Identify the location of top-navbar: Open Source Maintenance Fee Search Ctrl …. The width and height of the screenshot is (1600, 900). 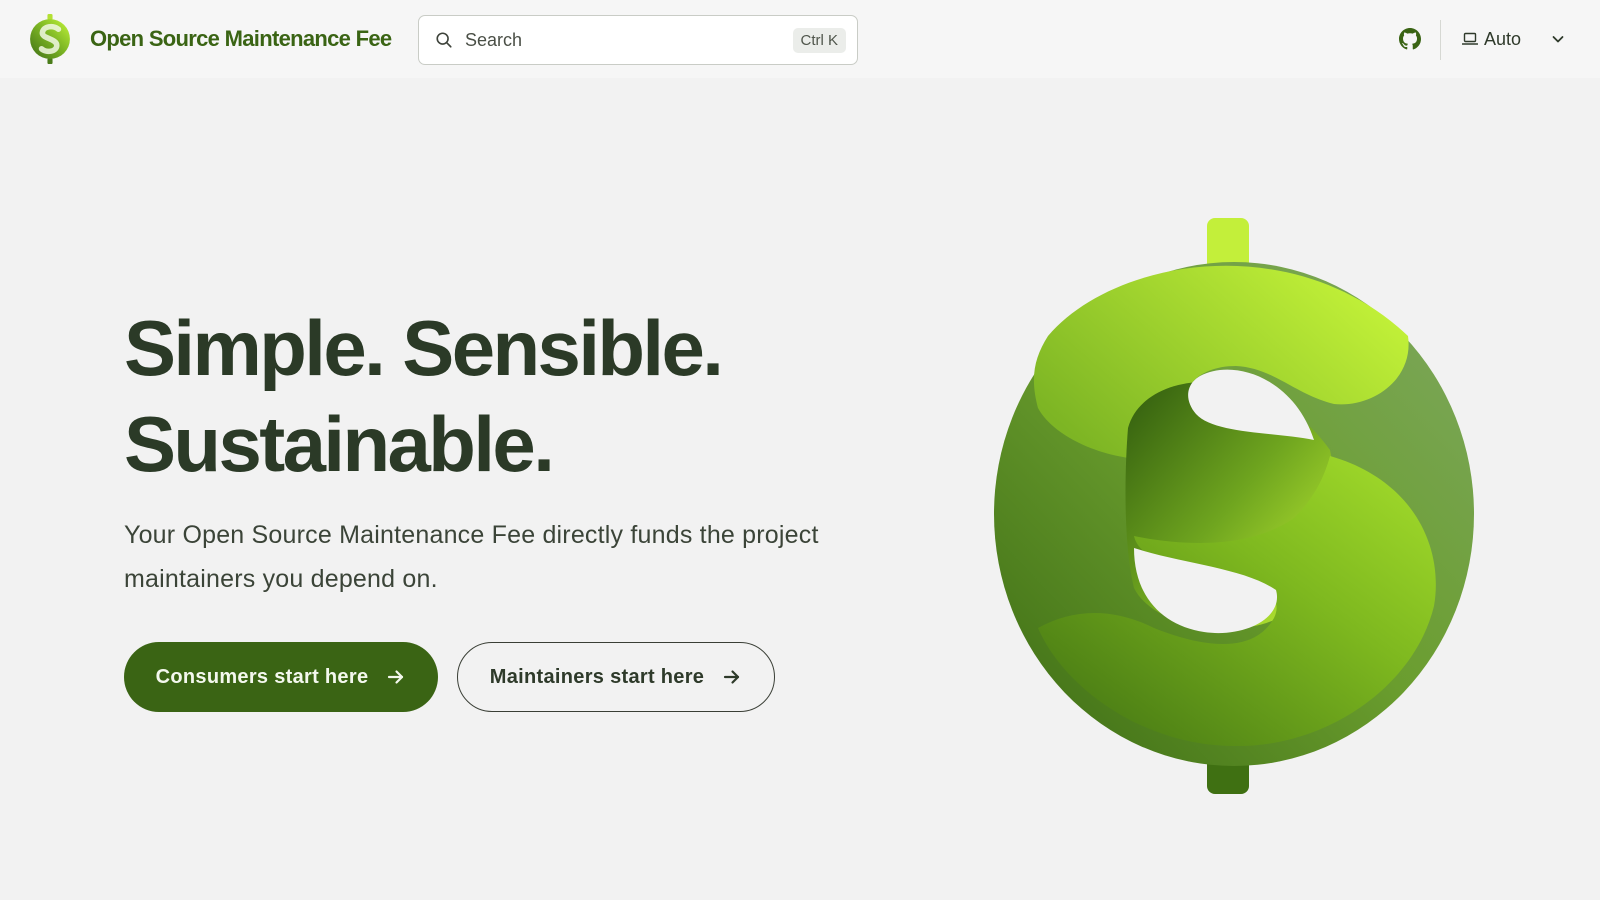
(800, 39).